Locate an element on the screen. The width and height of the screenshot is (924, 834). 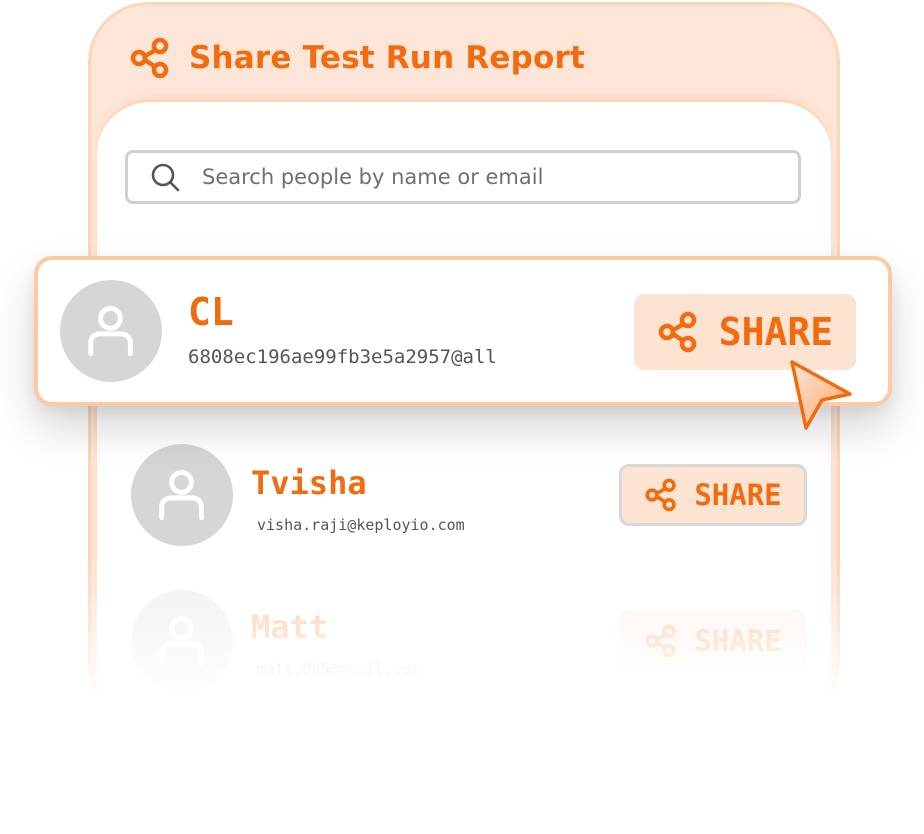
person-name: CL is located at coordinates (211, 312).